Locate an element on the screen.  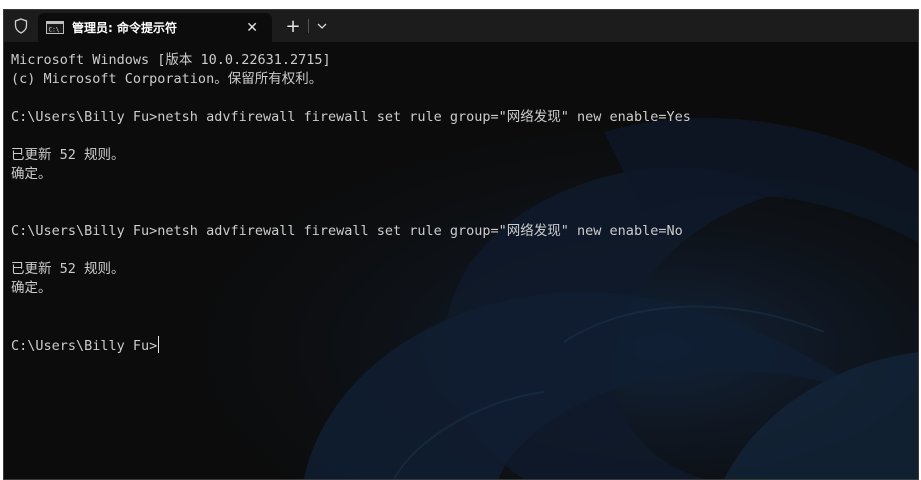
tab-command-prompt: C:\ 管理员: 命令提示符 ✕ is located at coordinates (155, 27).